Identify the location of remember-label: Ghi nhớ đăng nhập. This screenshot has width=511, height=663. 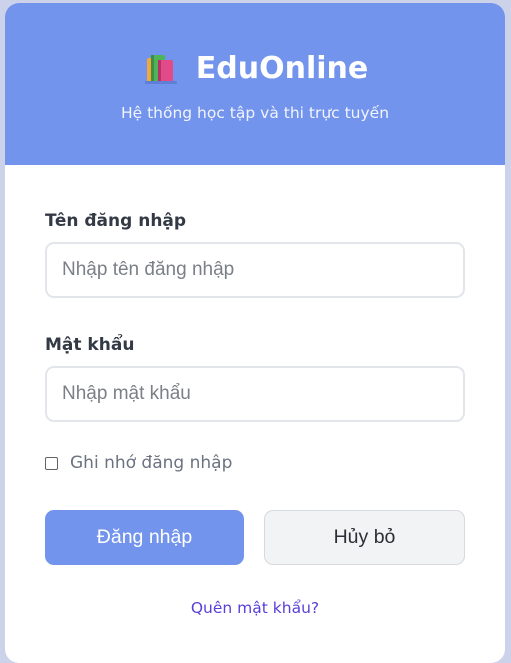
(151, 463).